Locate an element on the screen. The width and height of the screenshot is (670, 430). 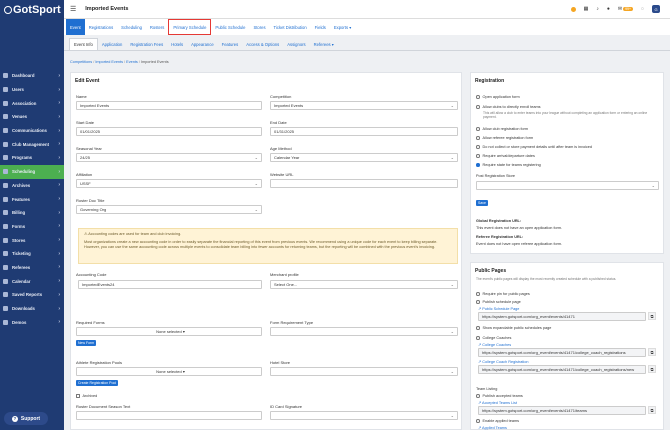
tab-scheduling: Scheduling is located at coordinates (131, 27).